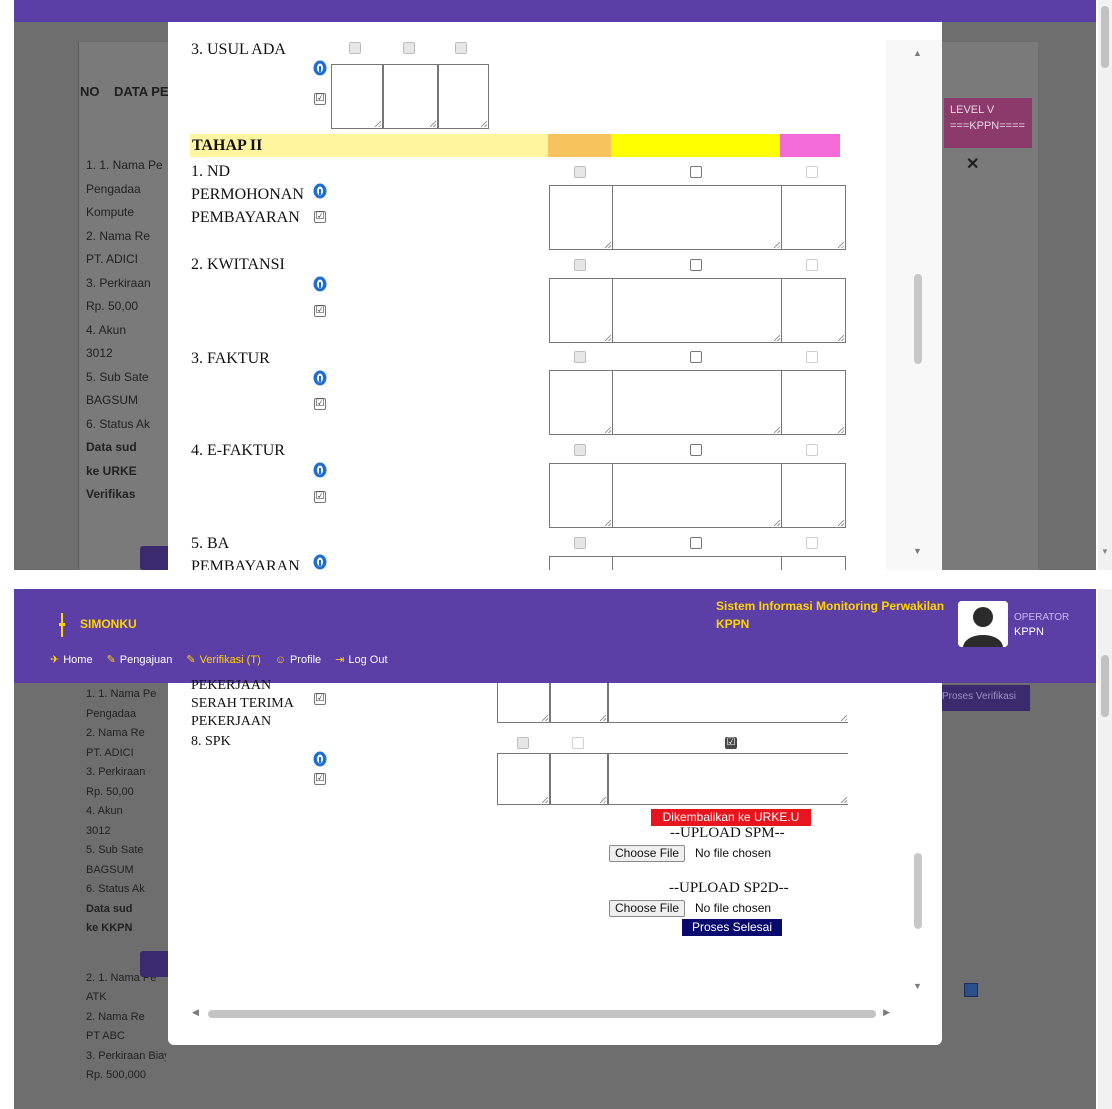  Describe the element at coordinates (115, 1016) in the screenshot. I see `row-line: 2. Nama Re` at that location.